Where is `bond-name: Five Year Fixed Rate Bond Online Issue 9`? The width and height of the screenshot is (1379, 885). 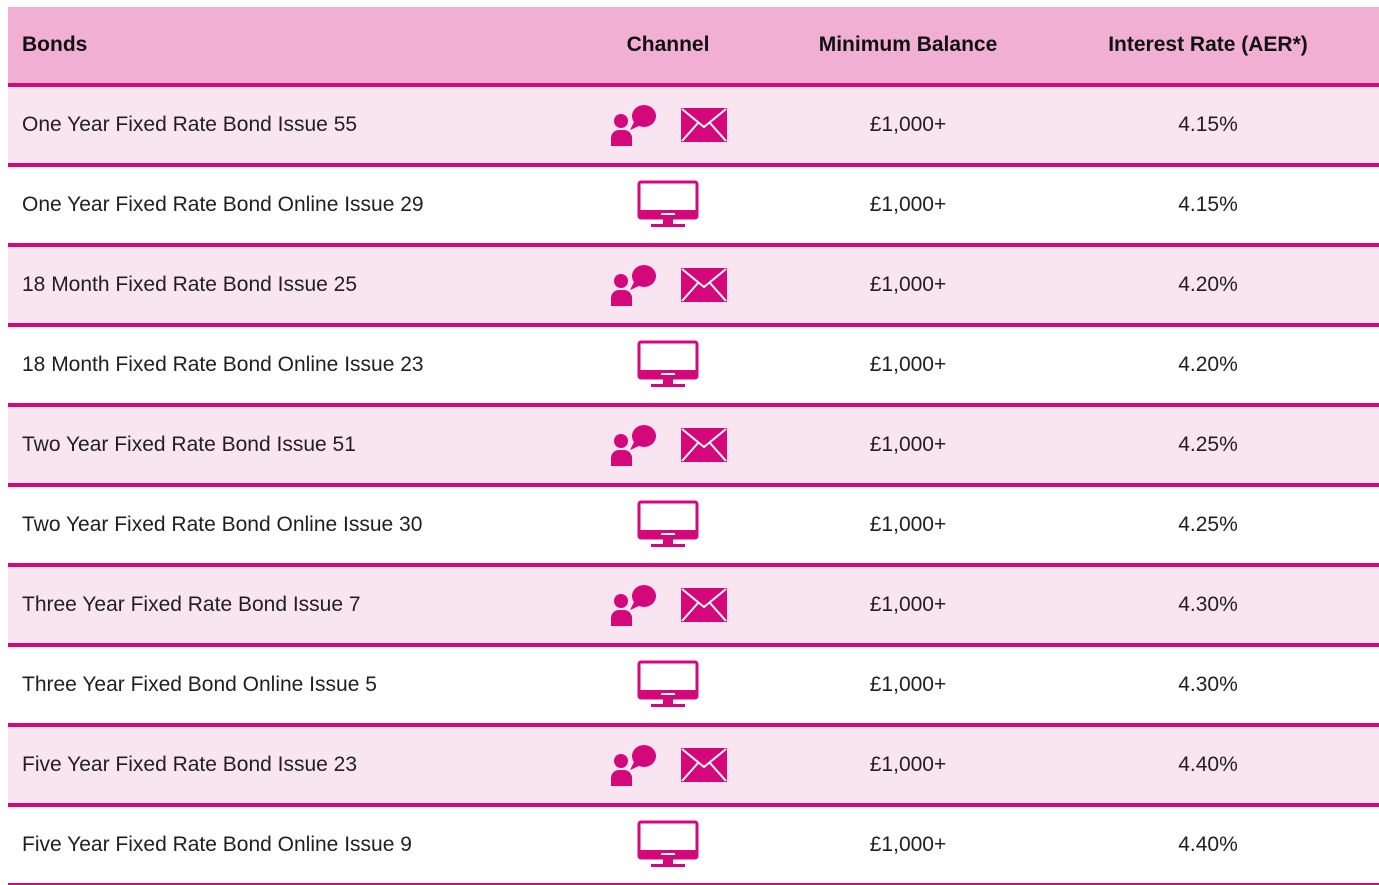
bond-name: Five Year Fixed Rate Bond Online Issue 9 is located at coordinates (217, 844).